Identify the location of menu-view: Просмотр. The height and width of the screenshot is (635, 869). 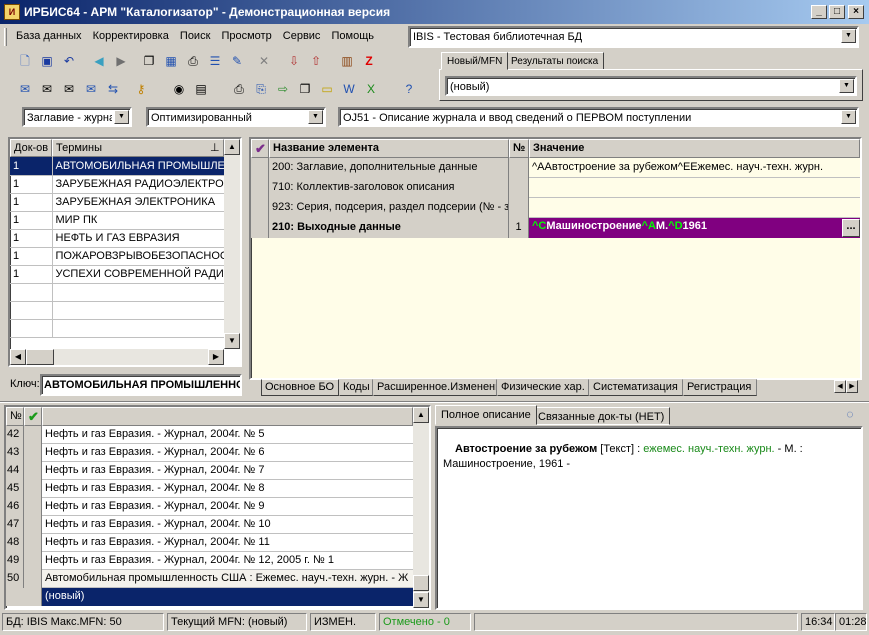
(246, 36).